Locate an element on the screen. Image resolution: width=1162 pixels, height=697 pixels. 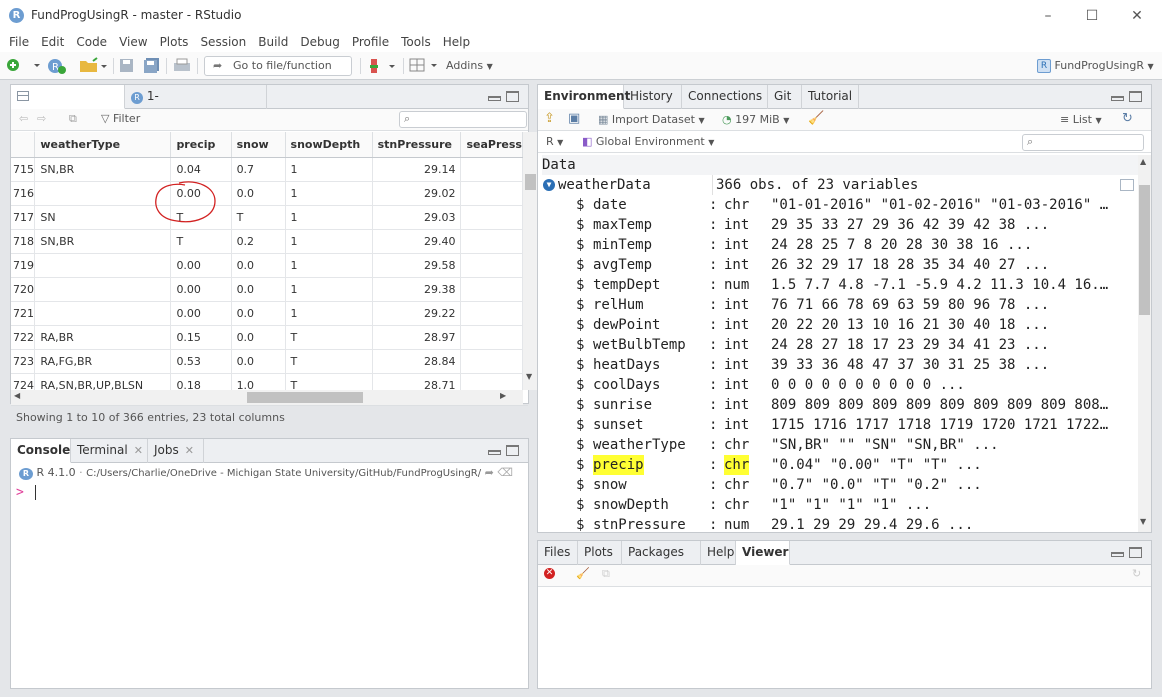
menu-file: File is located at coordinates (17, 42).